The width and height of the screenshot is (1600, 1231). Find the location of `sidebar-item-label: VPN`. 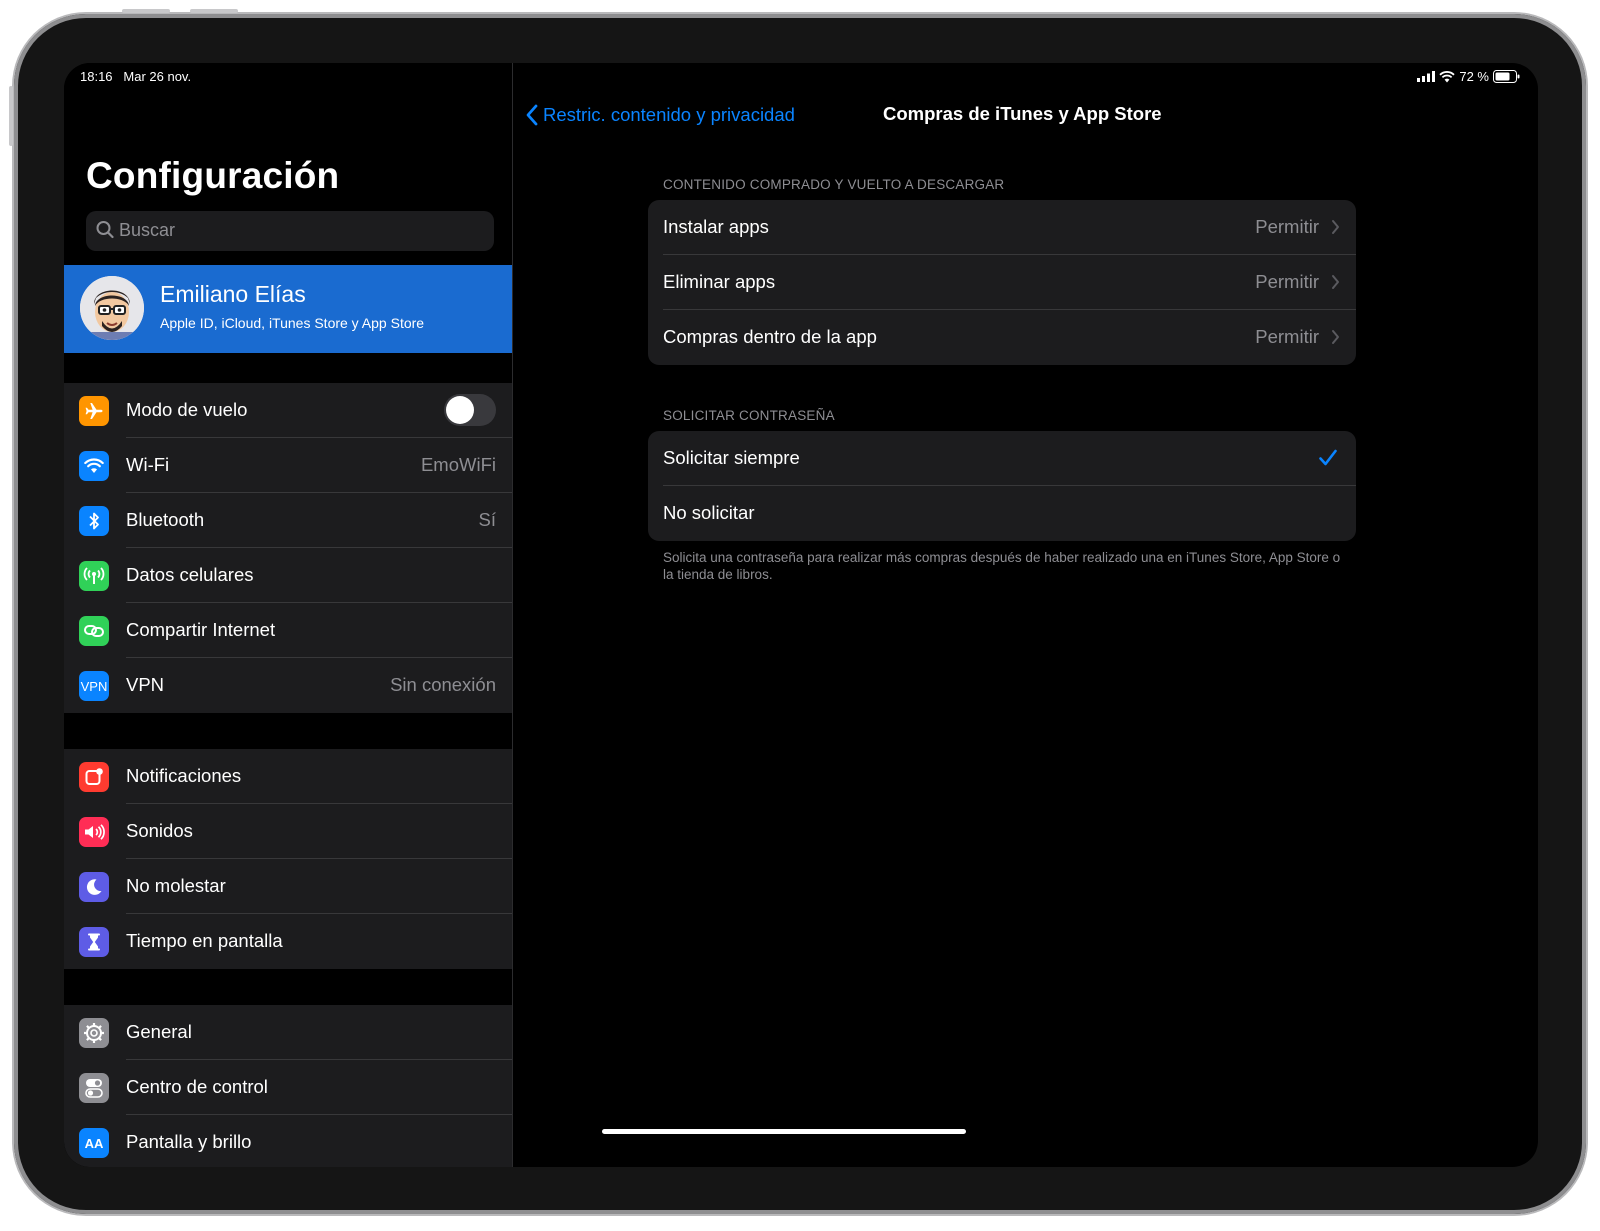

sidebar-item-label: VPN is located at coordinates (145, 684).